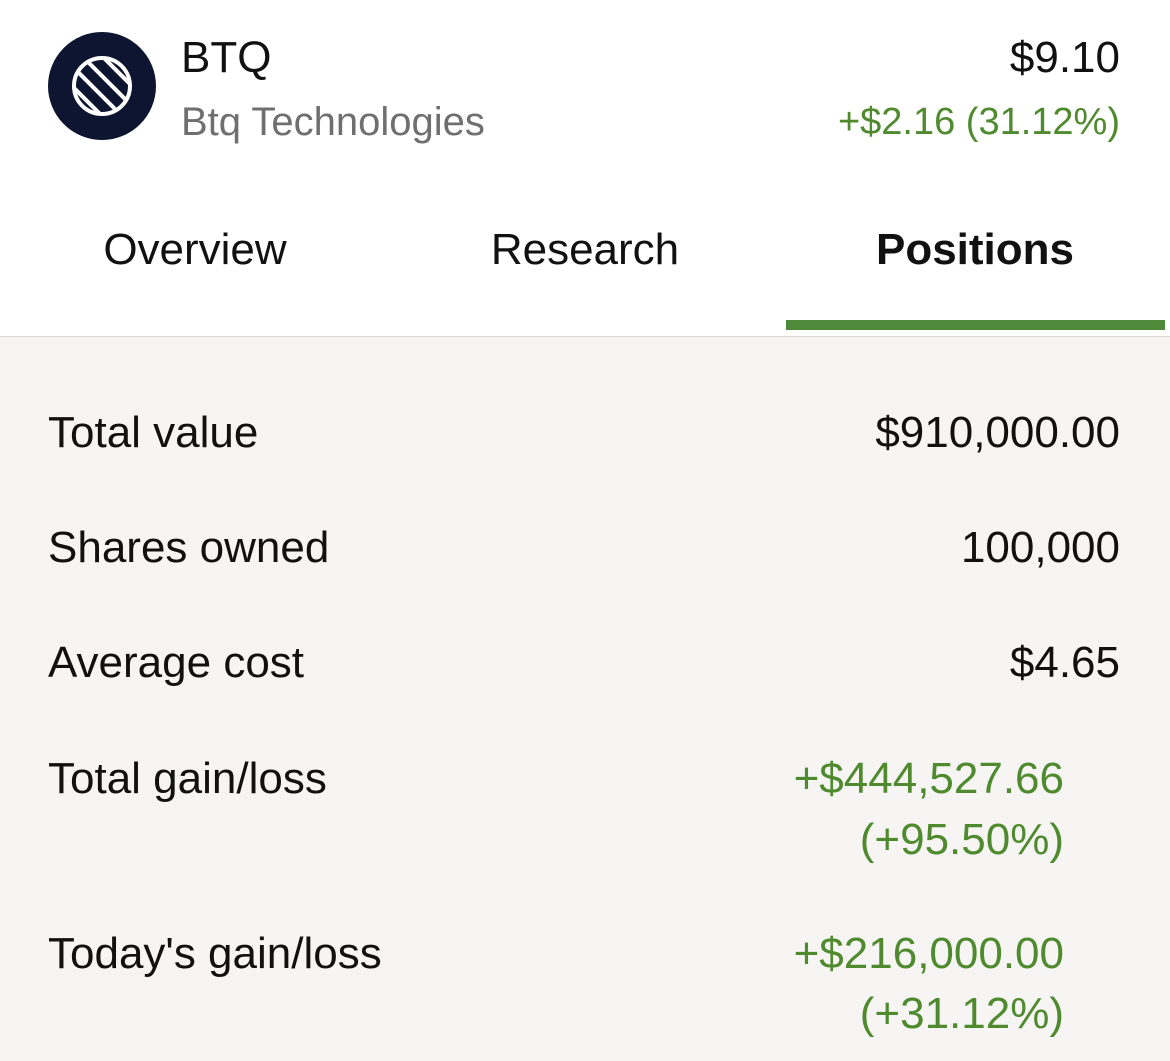  I want to click on globe-stripes-icon, so click(102, 86).